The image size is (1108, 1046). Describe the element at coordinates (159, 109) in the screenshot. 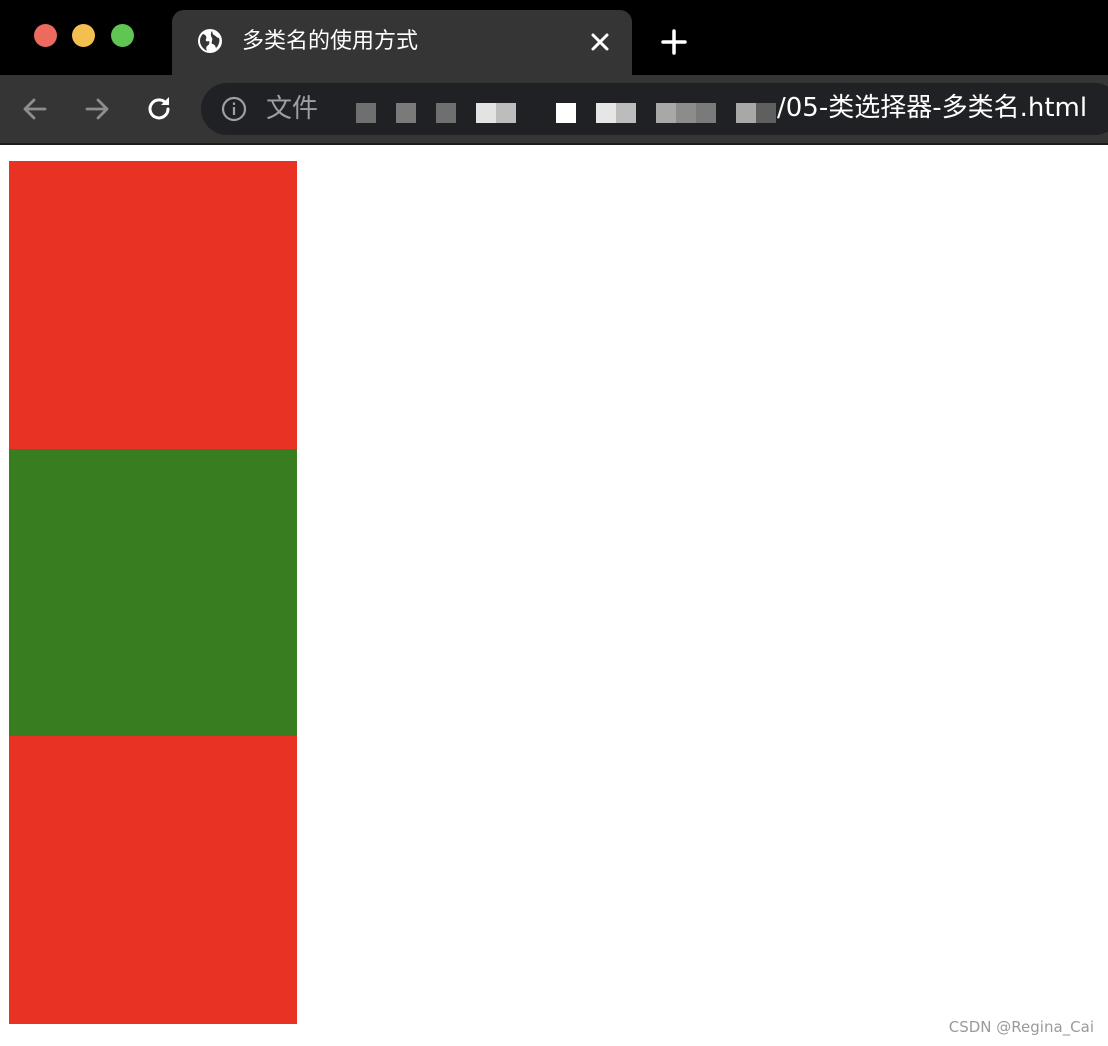

I see `reload-icon` at that location.